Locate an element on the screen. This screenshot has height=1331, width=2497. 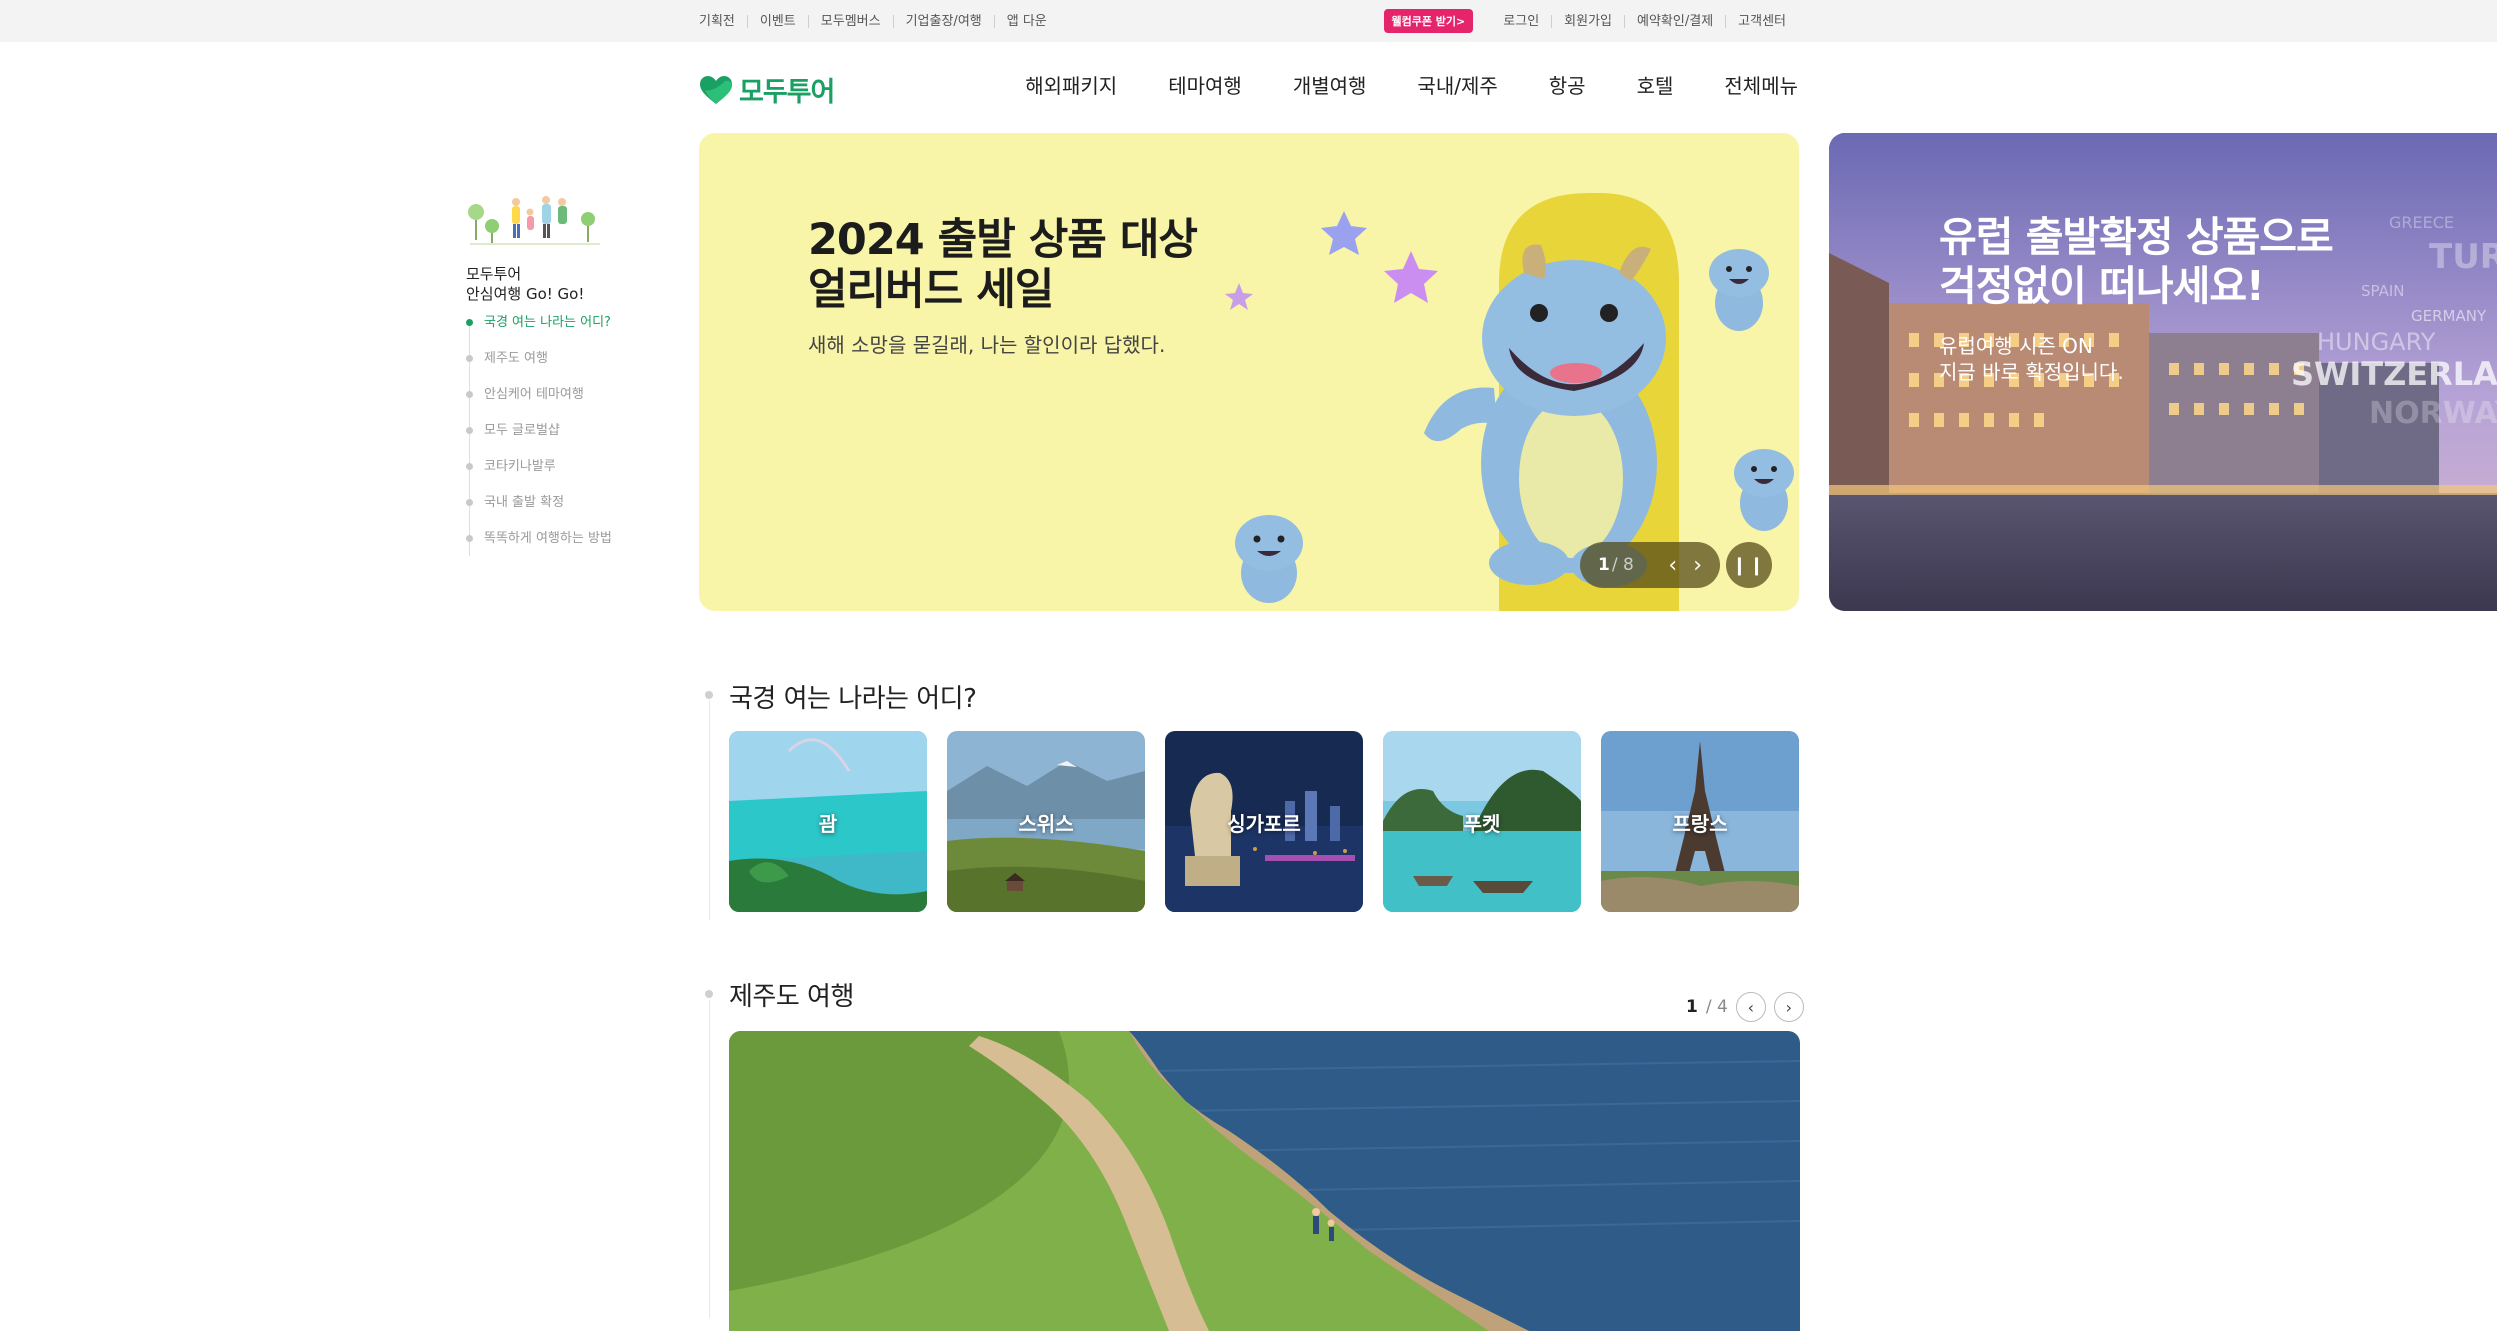
family-trees-illustration is located at coordinates (534, 220).